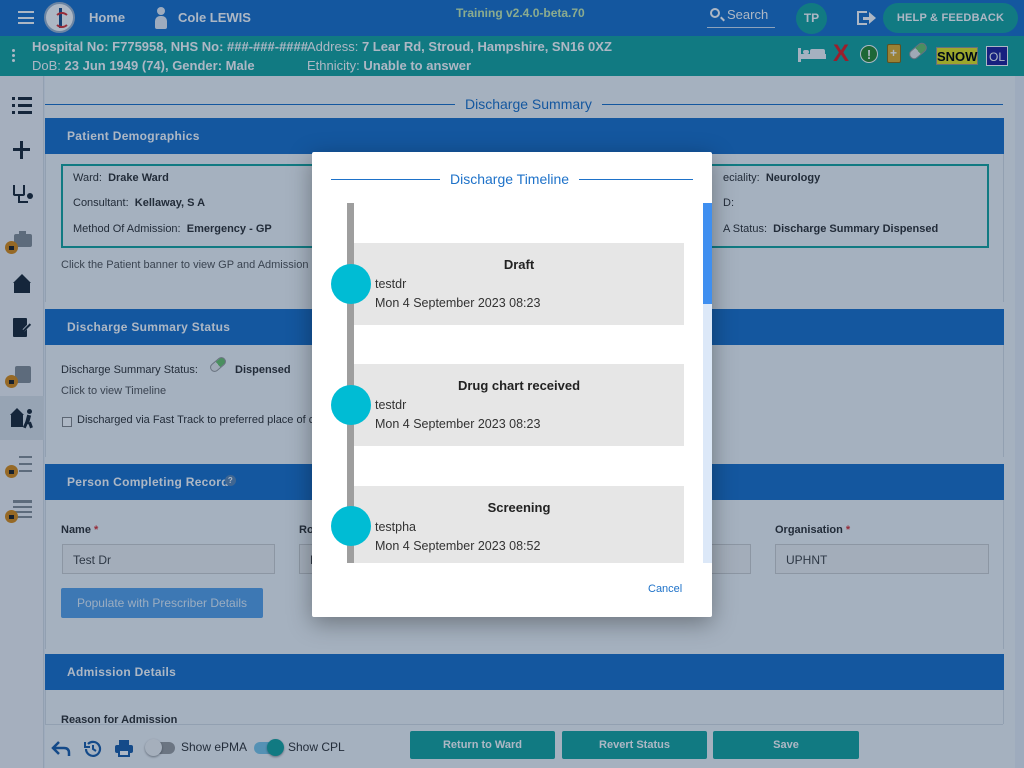 This screenshot has width=1024, height=768. What do you see at coordinates (707, 253) in the screenshot?
I see `timeline-scrollbar-thumb` at bounding box center [707, 253].